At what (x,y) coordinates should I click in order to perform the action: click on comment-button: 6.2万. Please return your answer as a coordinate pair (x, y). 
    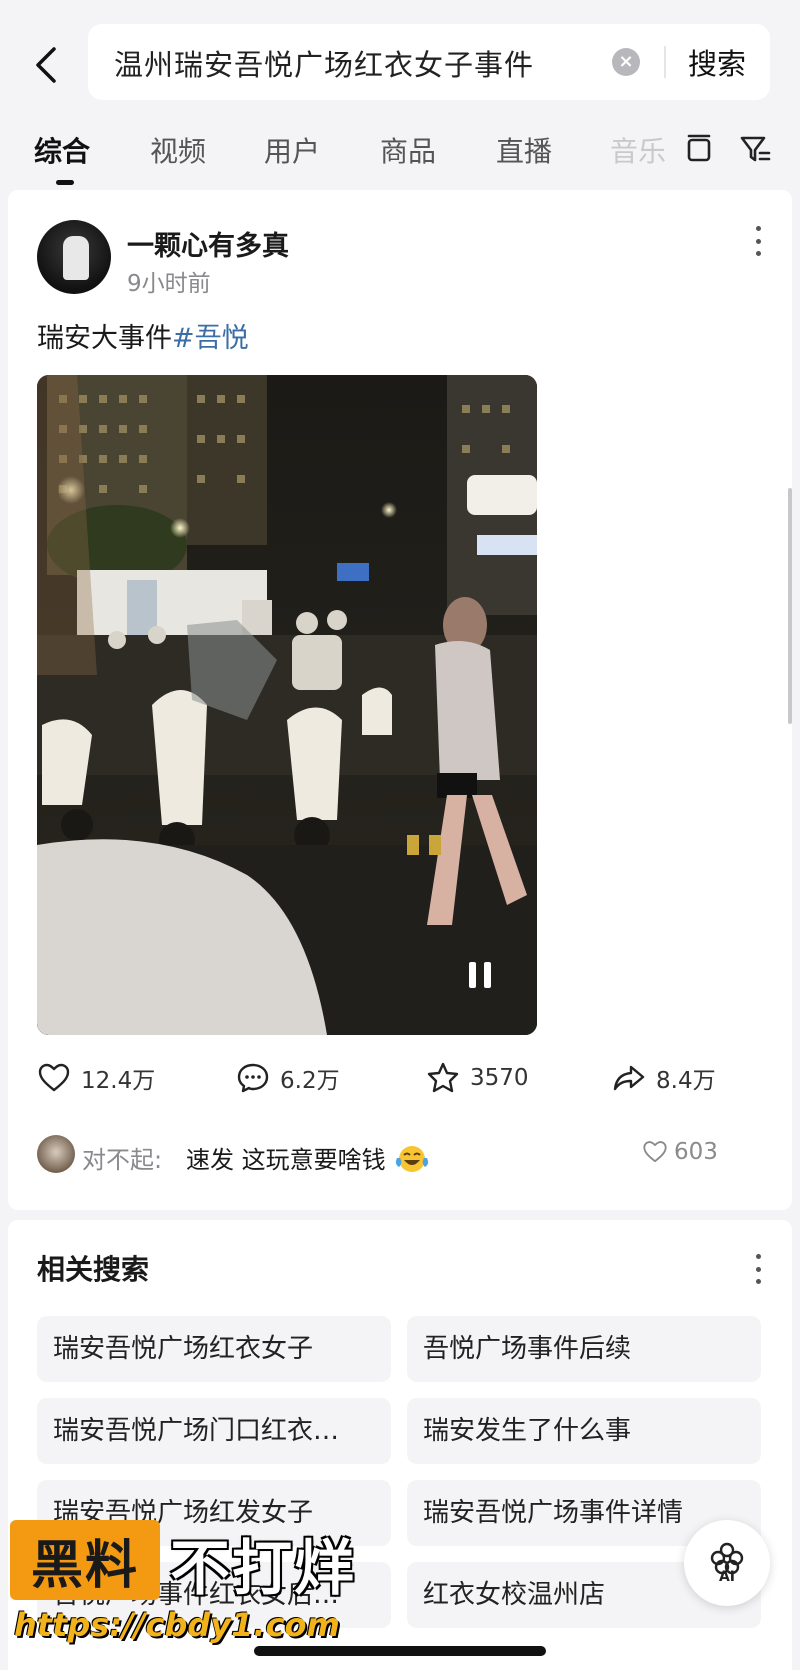
    Looking at the image, I should click on (288, 1078).